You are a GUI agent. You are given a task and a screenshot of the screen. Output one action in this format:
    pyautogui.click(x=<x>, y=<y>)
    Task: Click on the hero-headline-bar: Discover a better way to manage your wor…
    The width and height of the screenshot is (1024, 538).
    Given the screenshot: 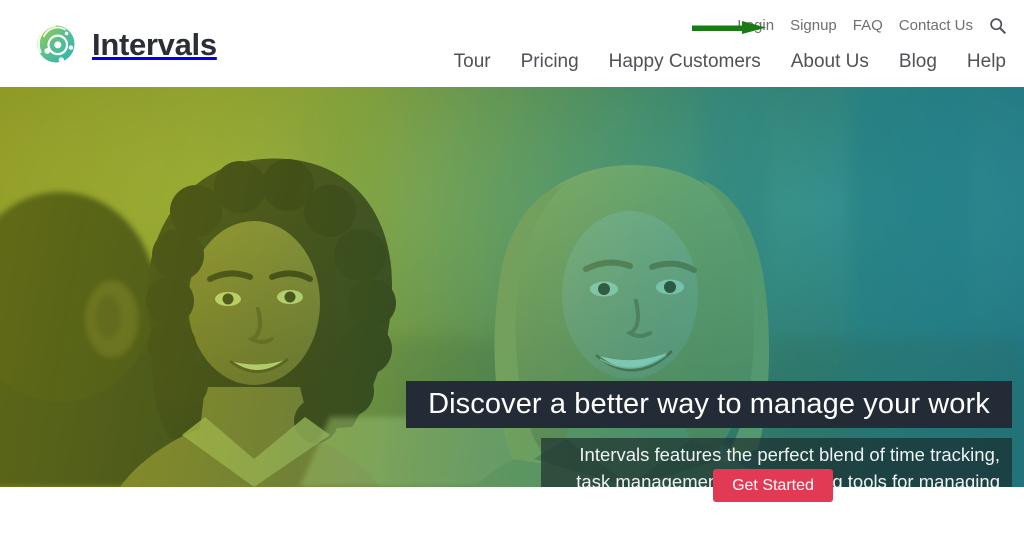 What is the action you would take?
    pyautogui.click(x=709, y=404)
    